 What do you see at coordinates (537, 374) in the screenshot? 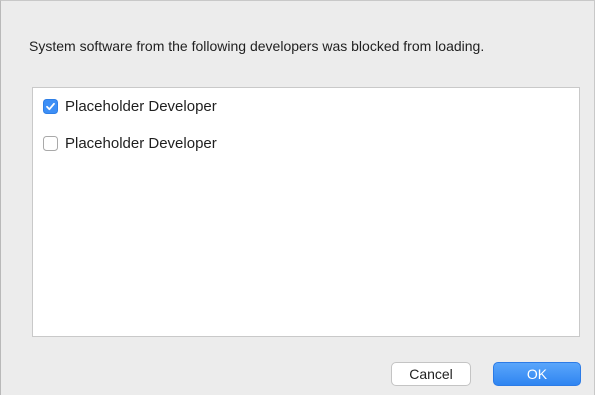
I see `ok-button: OK` at bounding box center [537, 374].